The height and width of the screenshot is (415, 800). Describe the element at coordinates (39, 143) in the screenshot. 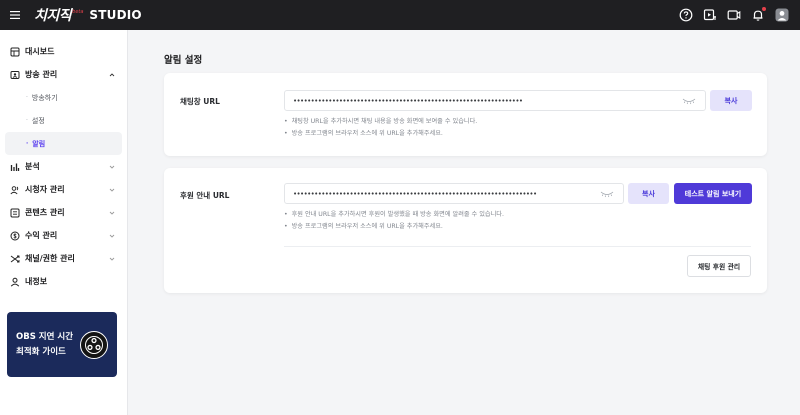

I see `sidebar-subitem-label: 알림` at that location.